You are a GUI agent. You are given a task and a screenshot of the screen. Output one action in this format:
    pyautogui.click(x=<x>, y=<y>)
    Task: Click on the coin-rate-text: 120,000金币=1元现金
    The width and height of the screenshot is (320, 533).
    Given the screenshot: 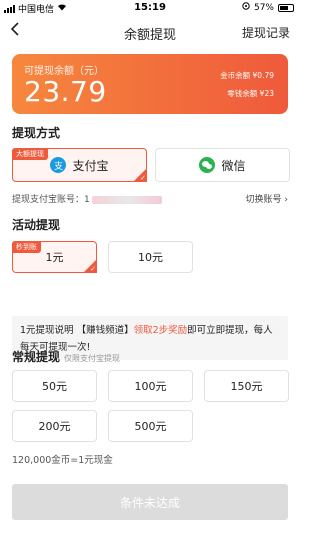 What is the action you would take?
    pyautogui.click(x=62, y=460)
    